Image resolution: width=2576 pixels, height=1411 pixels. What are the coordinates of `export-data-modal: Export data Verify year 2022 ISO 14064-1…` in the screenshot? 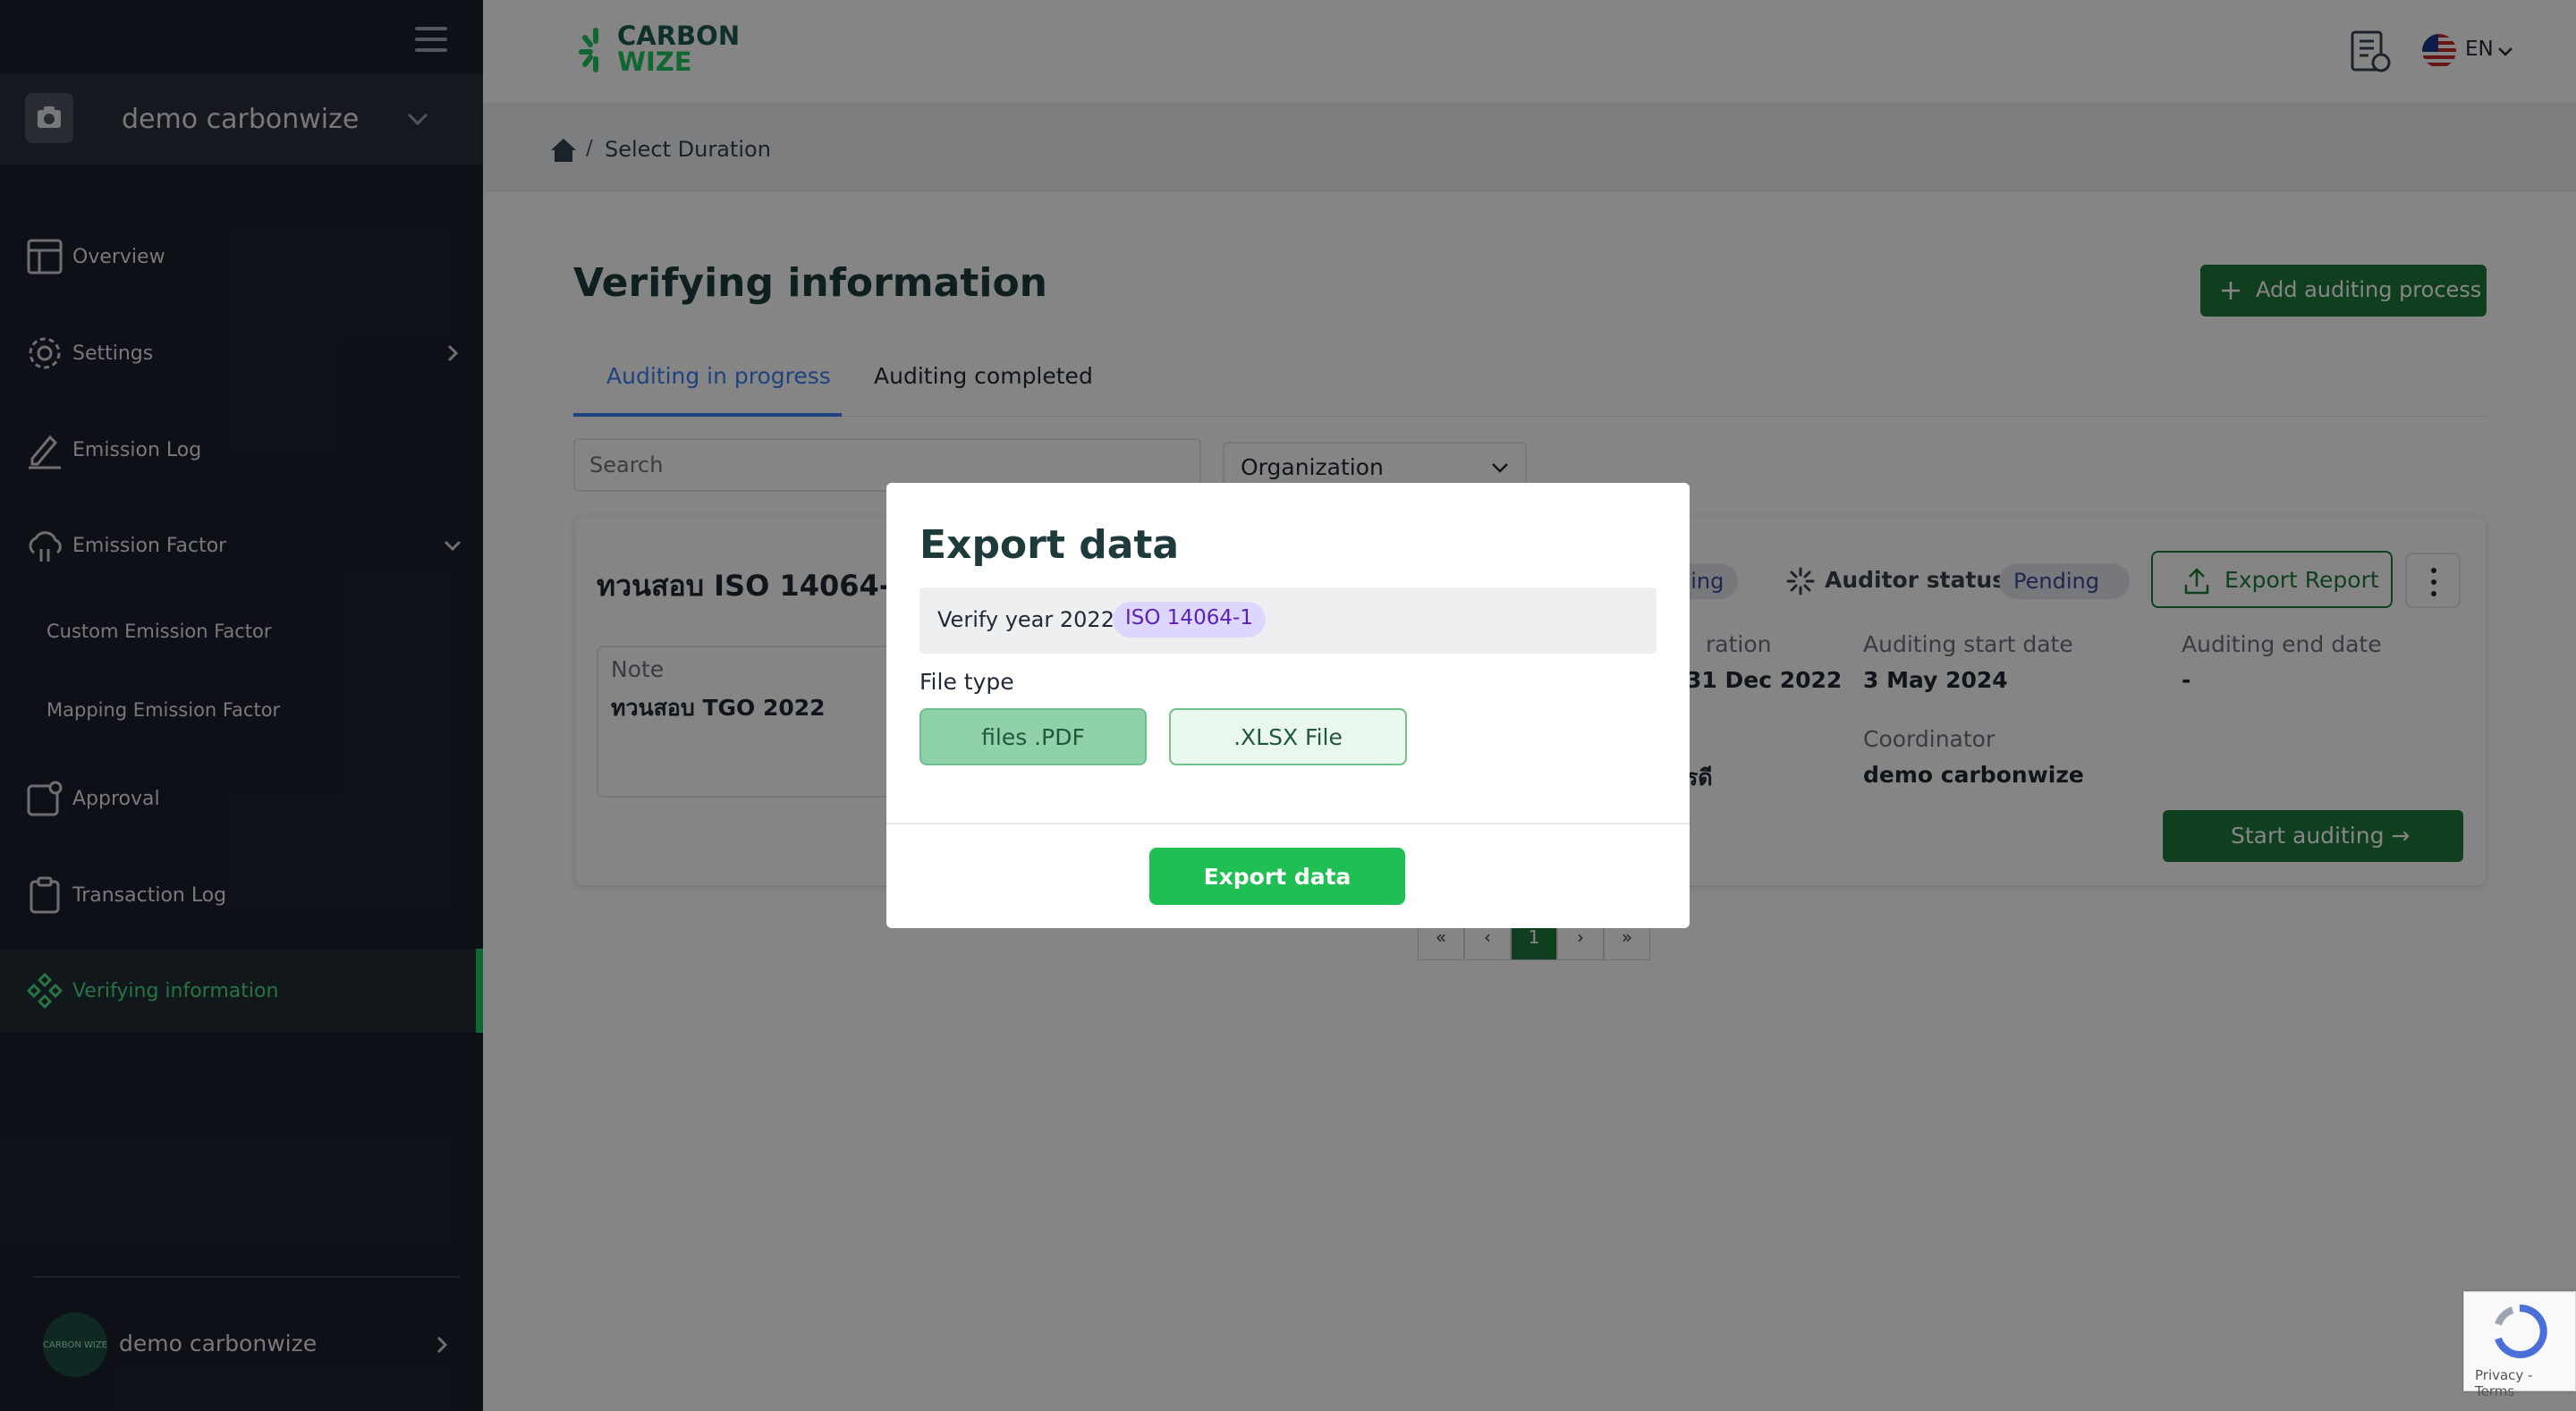 It's located at (1288, 705).